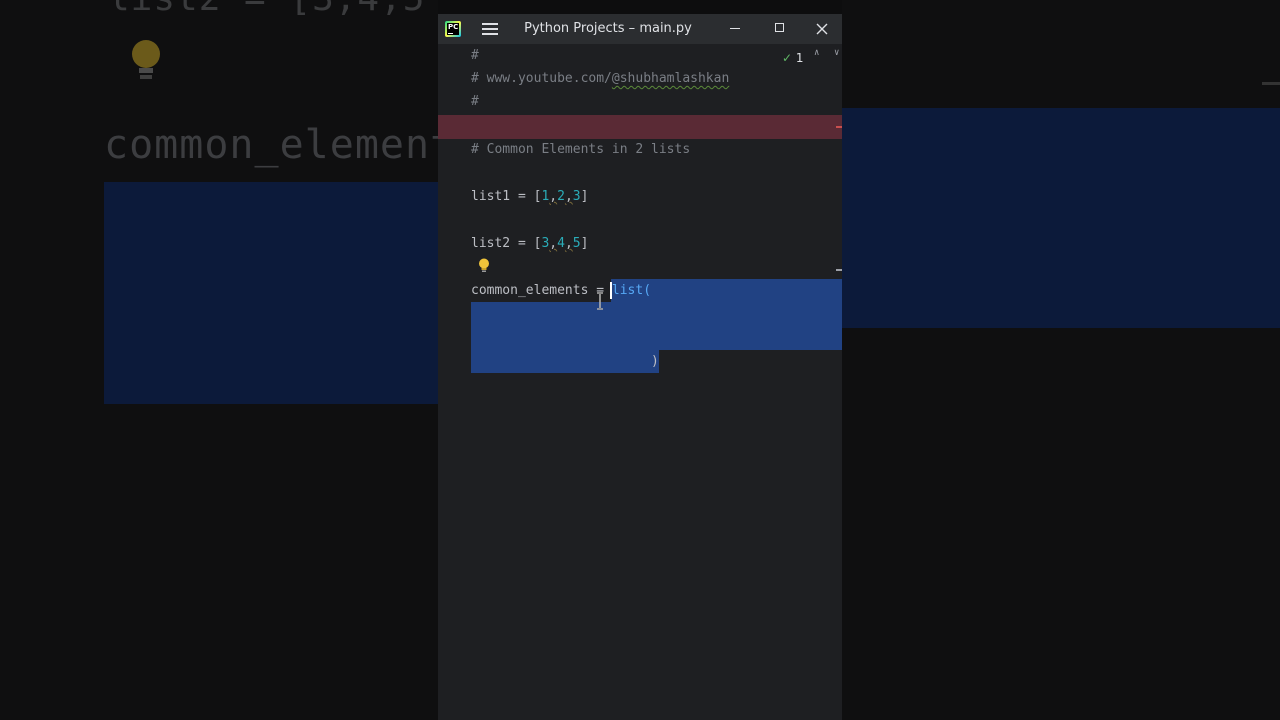  I want to click on code-line-1: #, so click(475, 55).